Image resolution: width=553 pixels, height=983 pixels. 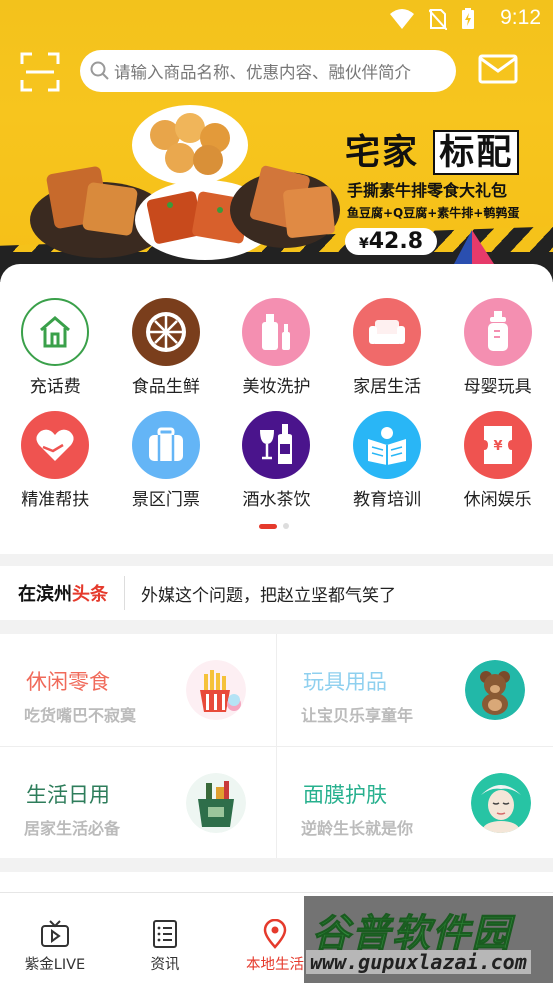 I want to click on category-label: 充话费, so click(x=55, y=387).